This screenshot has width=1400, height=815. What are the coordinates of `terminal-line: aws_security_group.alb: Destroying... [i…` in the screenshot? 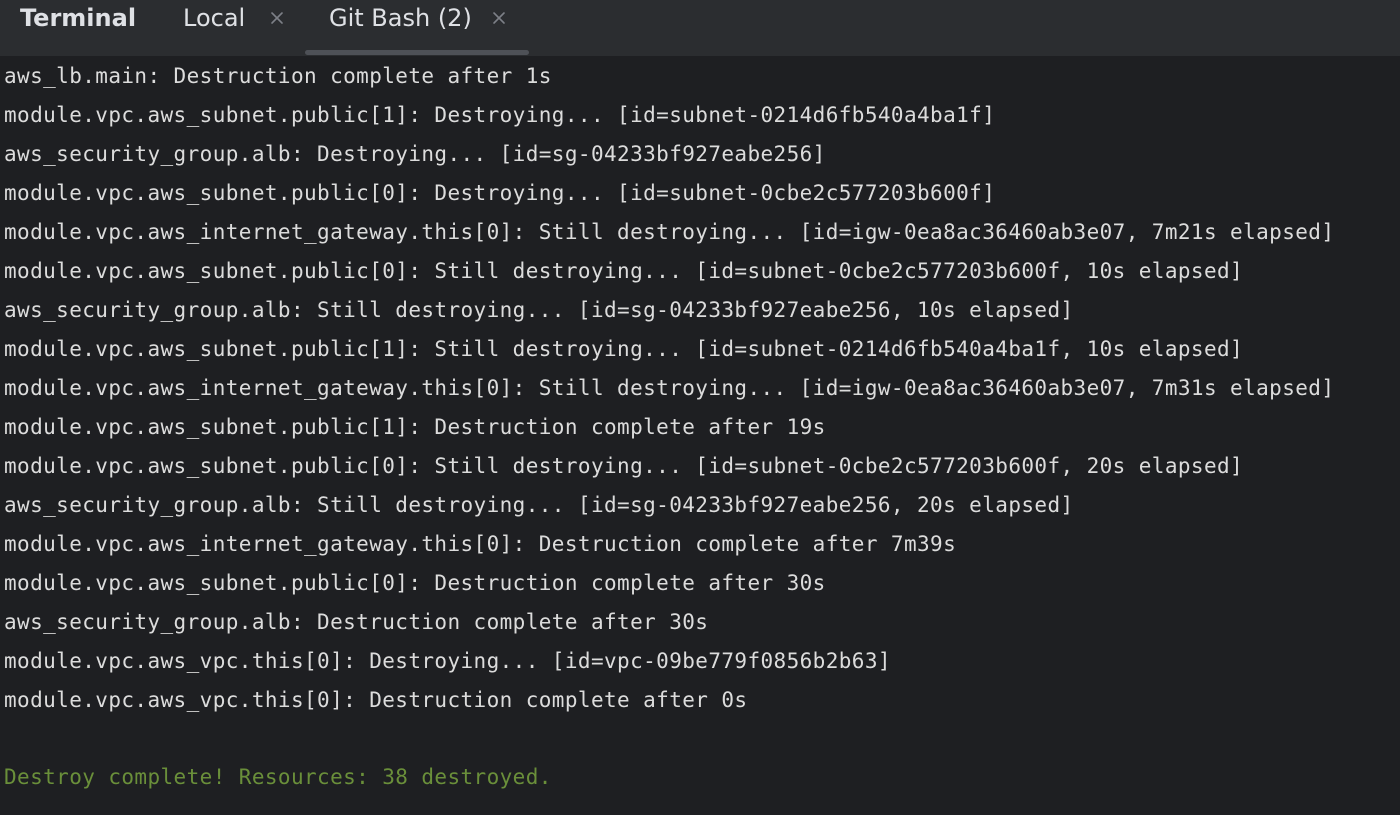 It's located at (415, 154).